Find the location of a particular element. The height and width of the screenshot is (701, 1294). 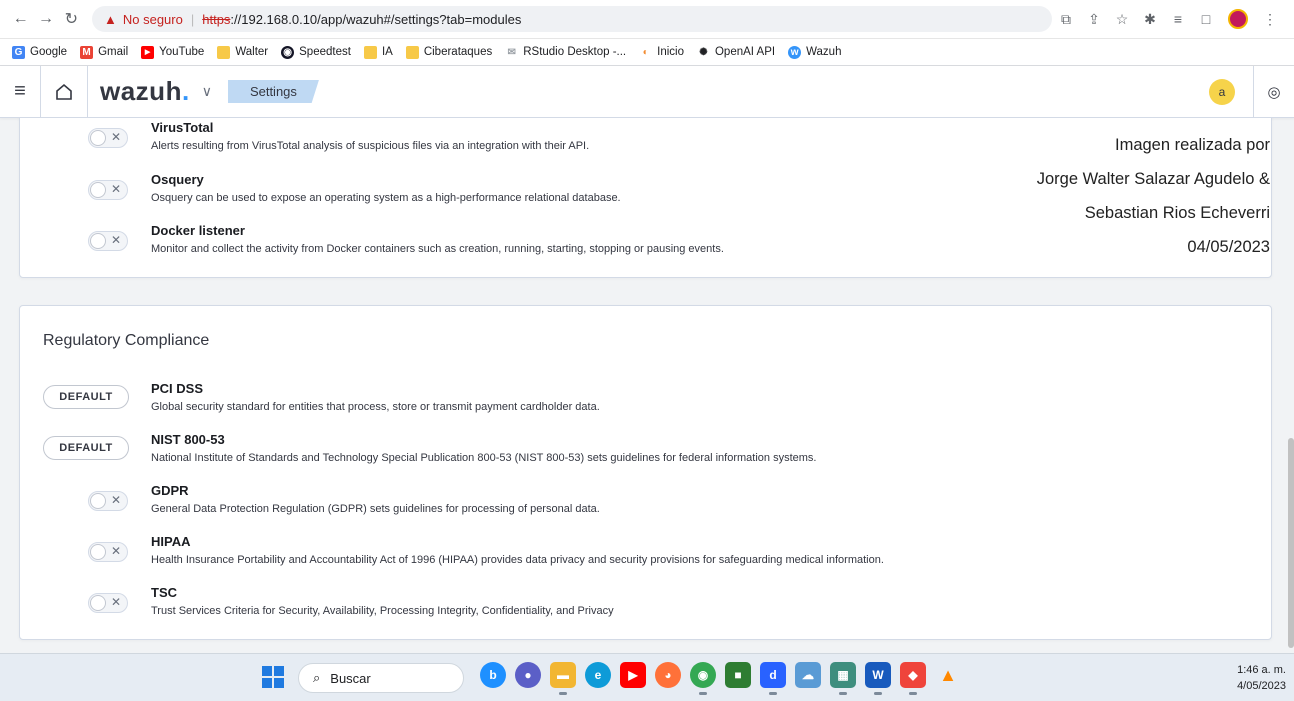

logo-text: wazuh is located at coordinates (141, 91).